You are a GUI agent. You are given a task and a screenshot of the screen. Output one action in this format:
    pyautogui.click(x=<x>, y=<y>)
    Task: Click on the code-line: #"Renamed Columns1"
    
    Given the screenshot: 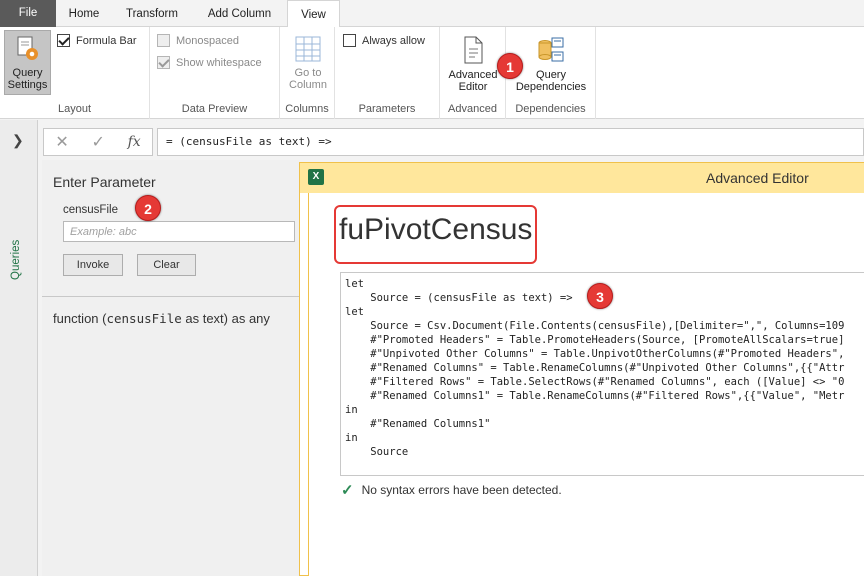 What is the action you would take?
    pyautogui.click(x=418, y=424)
    